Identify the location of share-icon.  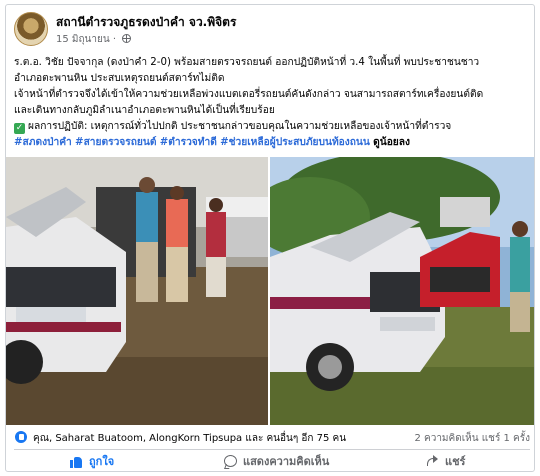
(432, 461).